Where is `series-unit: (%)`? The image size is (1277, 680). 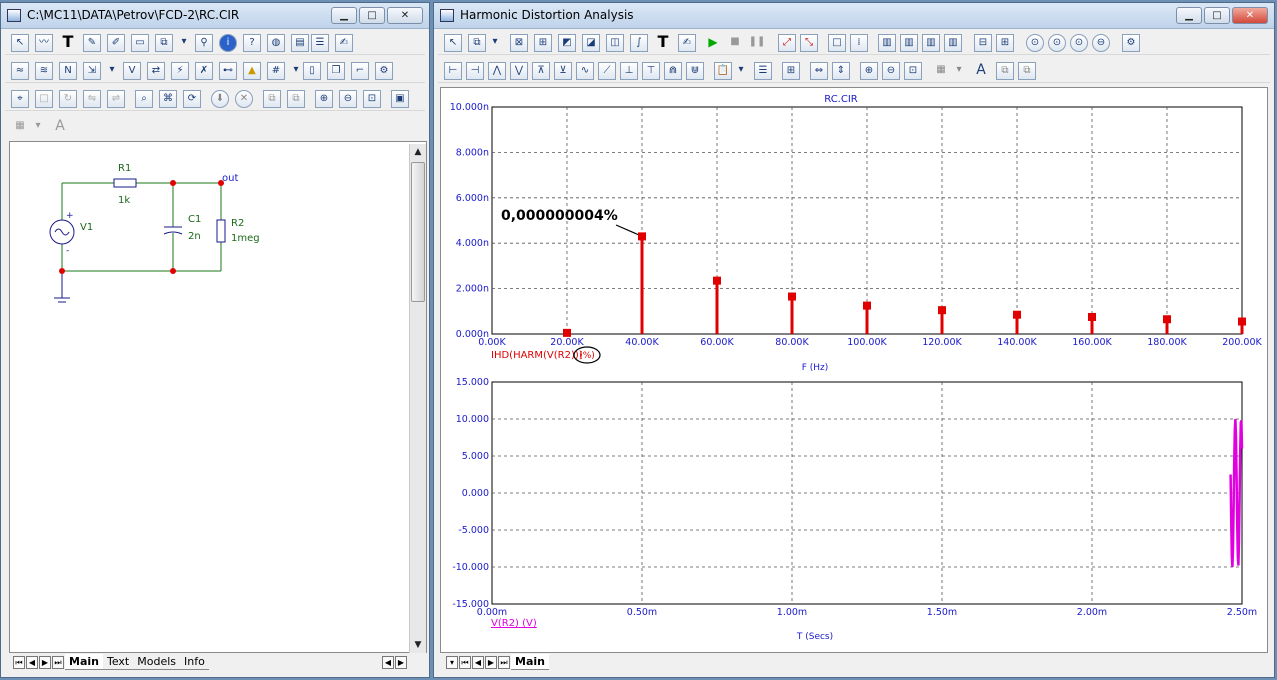 series-unit: (%) is located at coordinates (587, 356).